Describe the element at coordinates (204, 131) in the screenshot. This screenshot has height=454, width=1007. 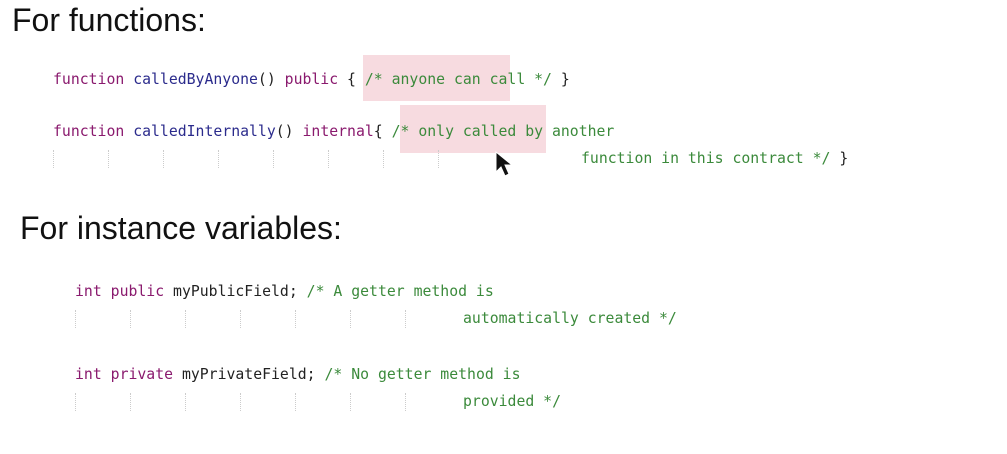
I see `function-name: calledInternally` at that location.